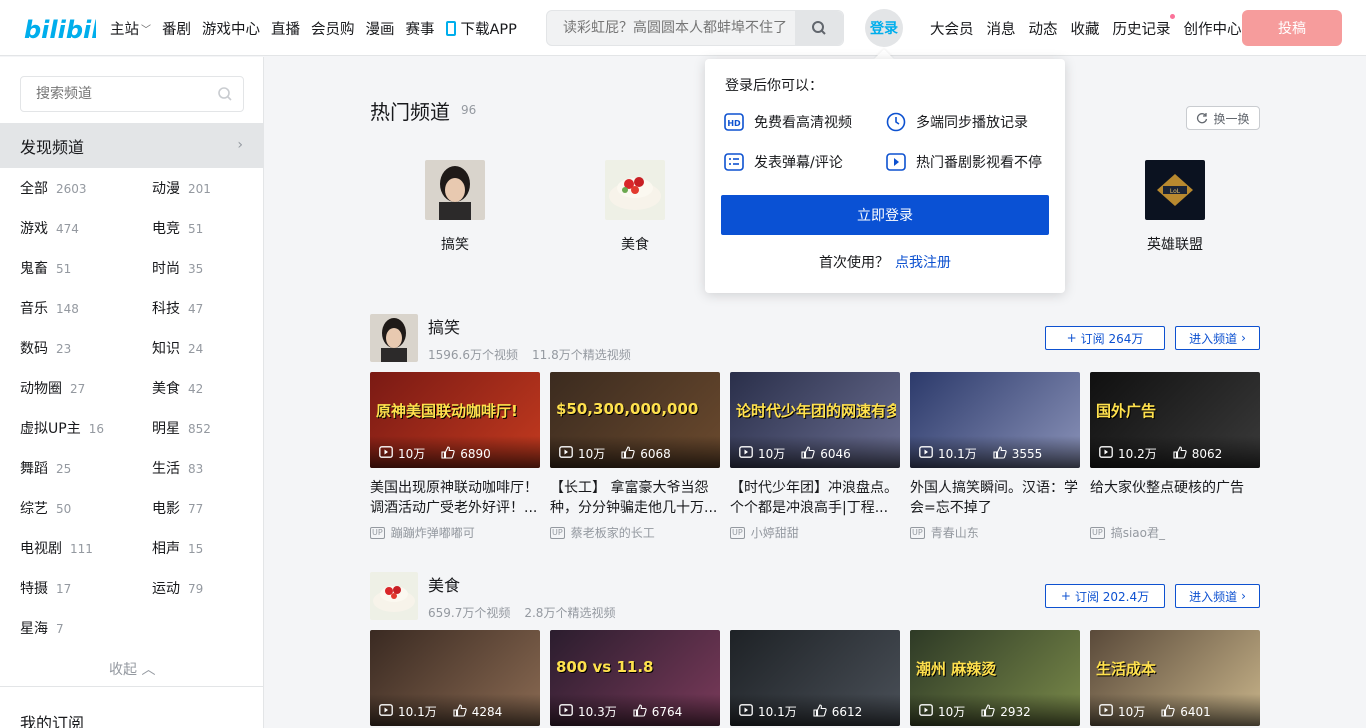 The image size is (1366, 728). I want to click on search-input, so click(672, 28).